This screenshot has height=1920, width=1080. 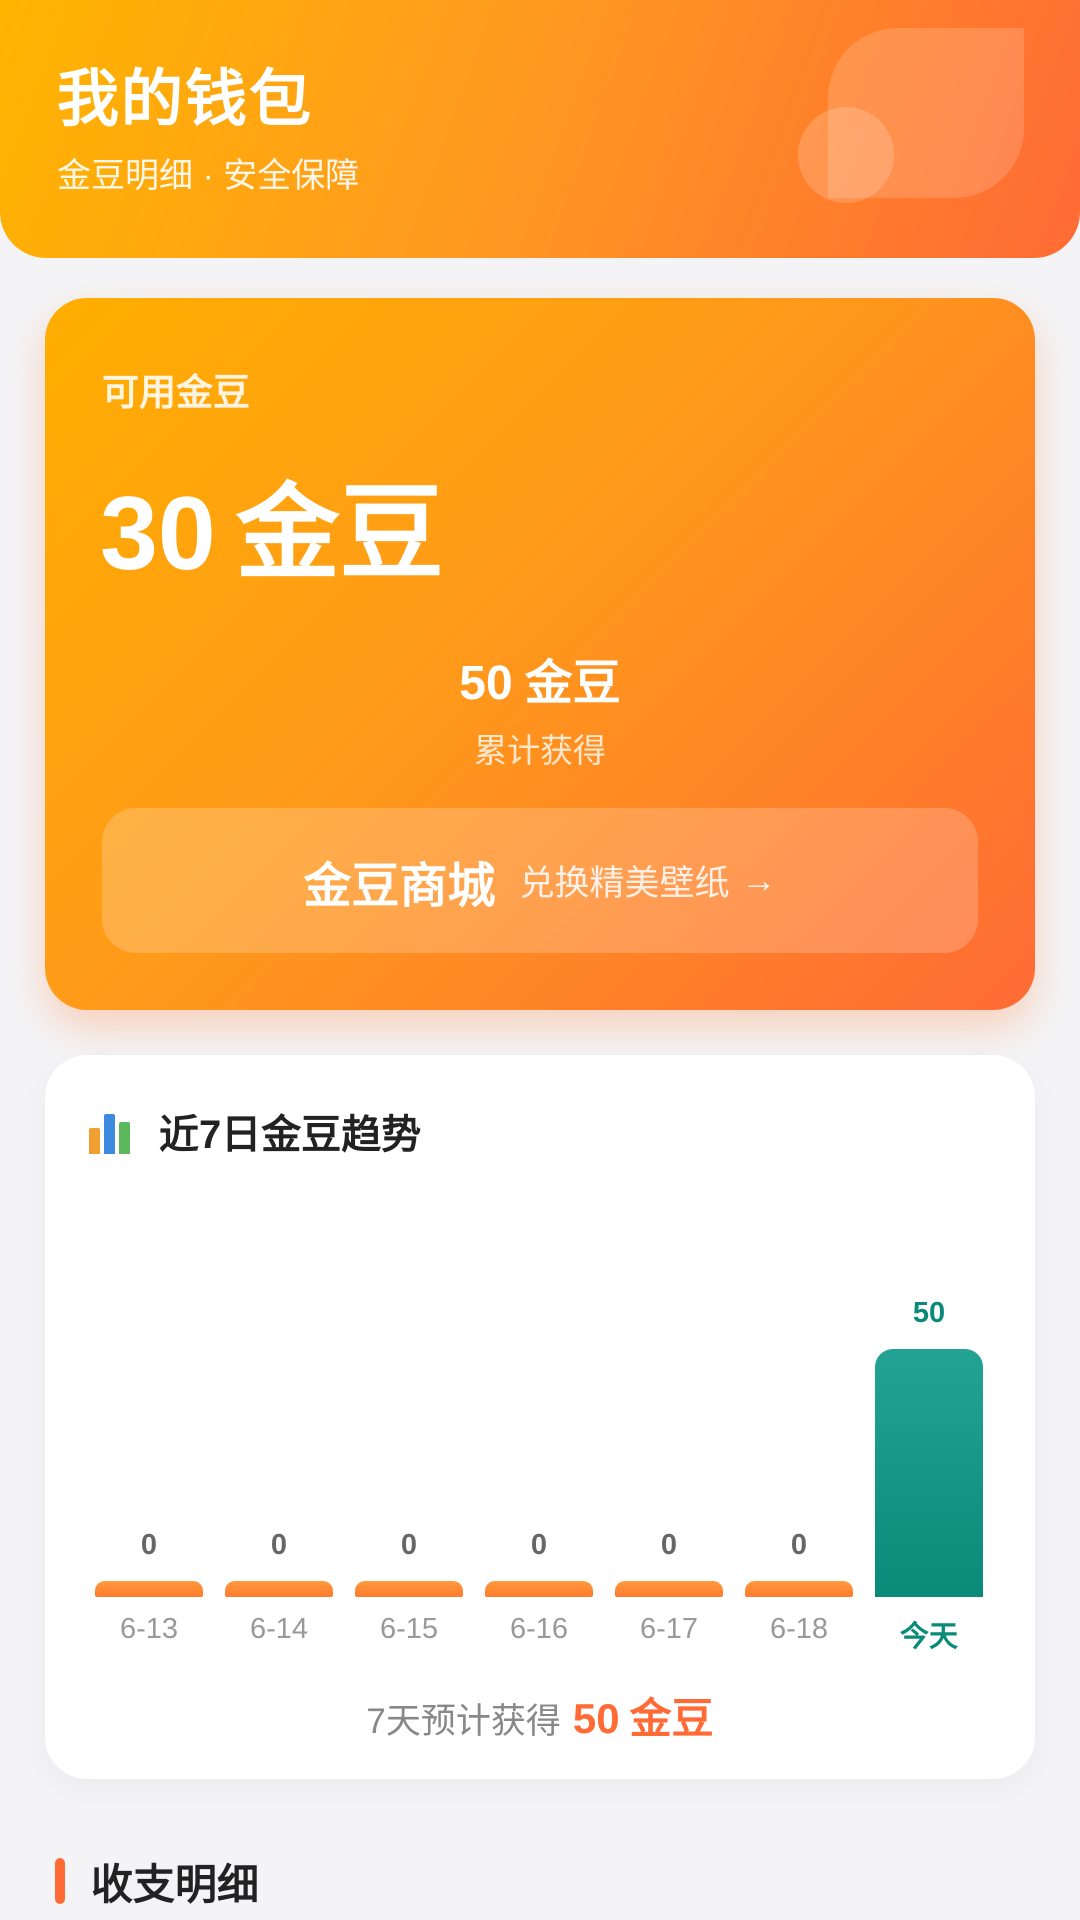 What do you see at coordinates (799, 1629) in the screenshot?
I see `chart-x-tick-label: 6-18` at bounding box center [799, 1629].